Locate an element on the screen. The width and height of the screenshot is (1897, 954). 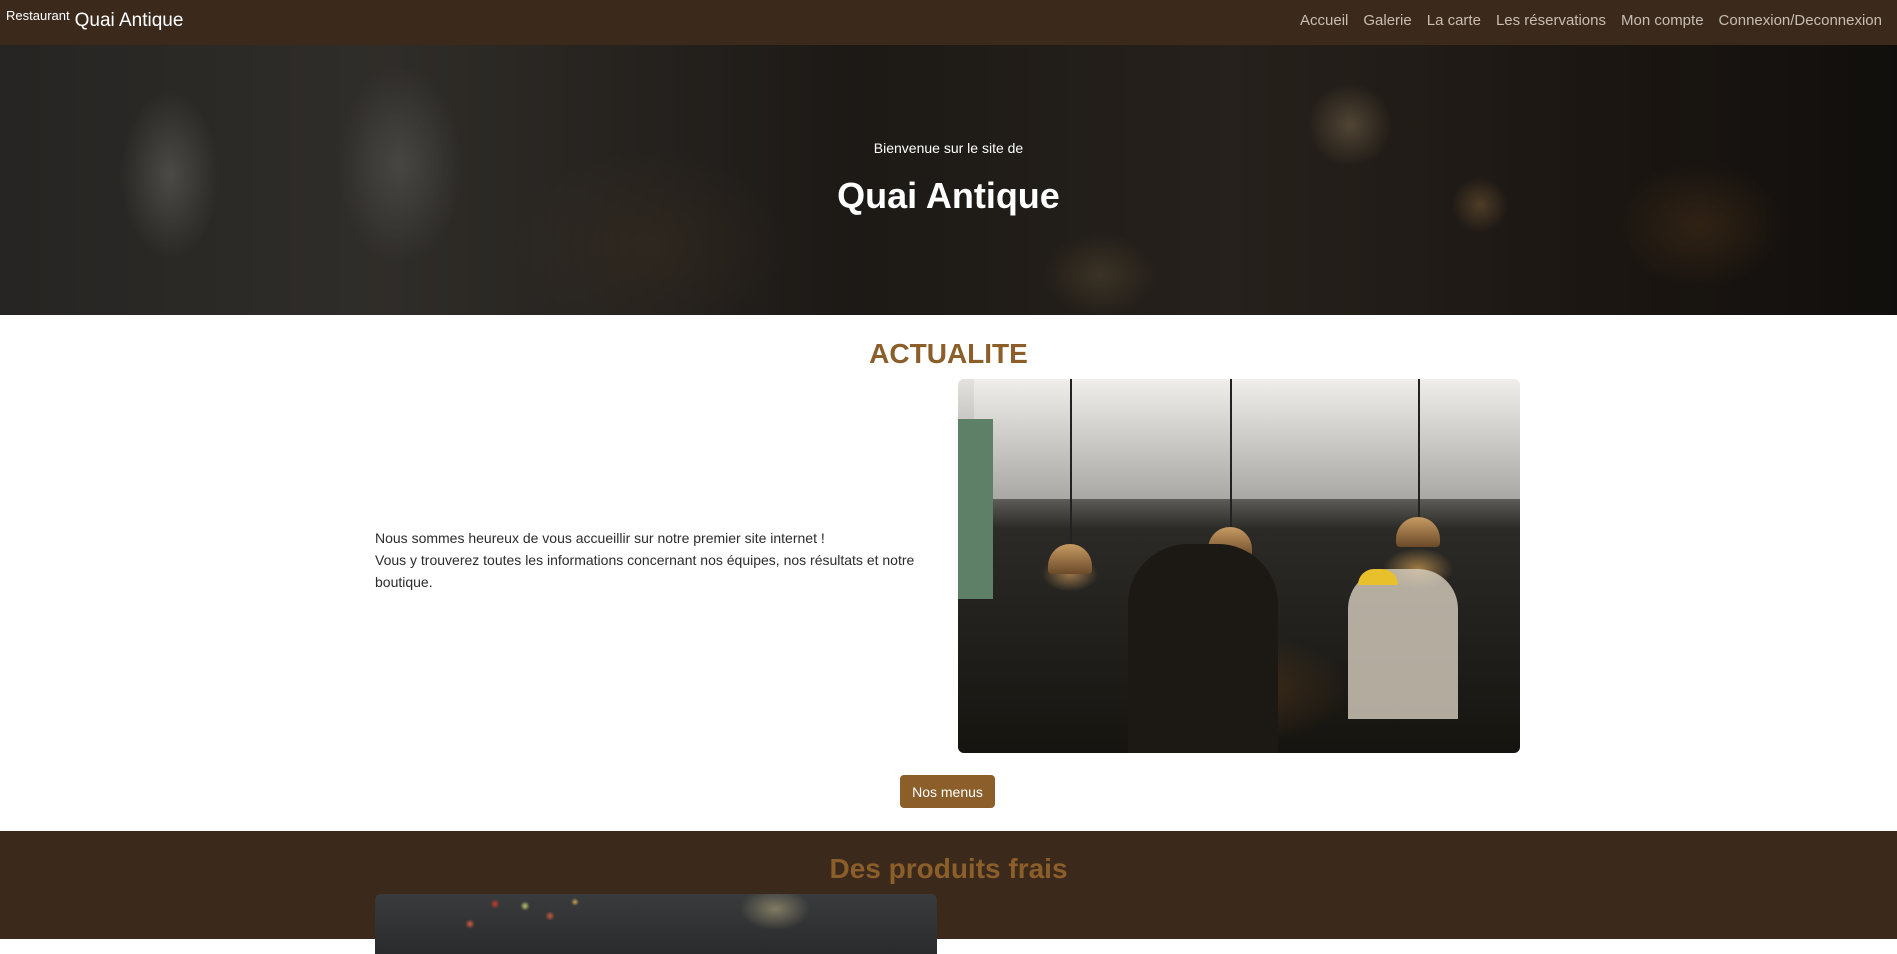
produits-section: Des produits frais is located at coordinates (948, 892).